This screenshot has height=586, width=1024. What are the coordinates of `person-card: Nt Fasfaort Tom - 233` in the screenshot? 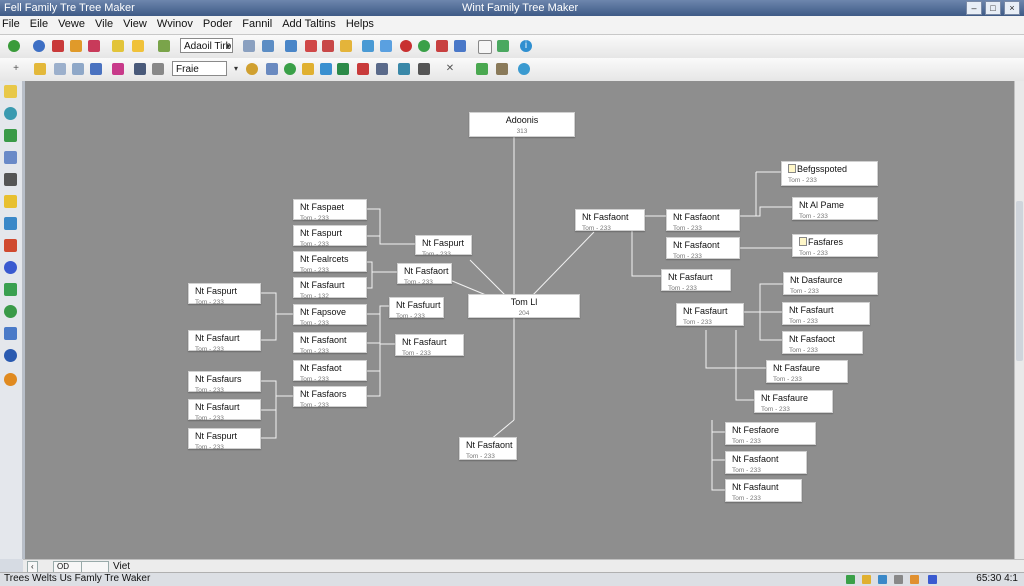 It's located at (424, 274).